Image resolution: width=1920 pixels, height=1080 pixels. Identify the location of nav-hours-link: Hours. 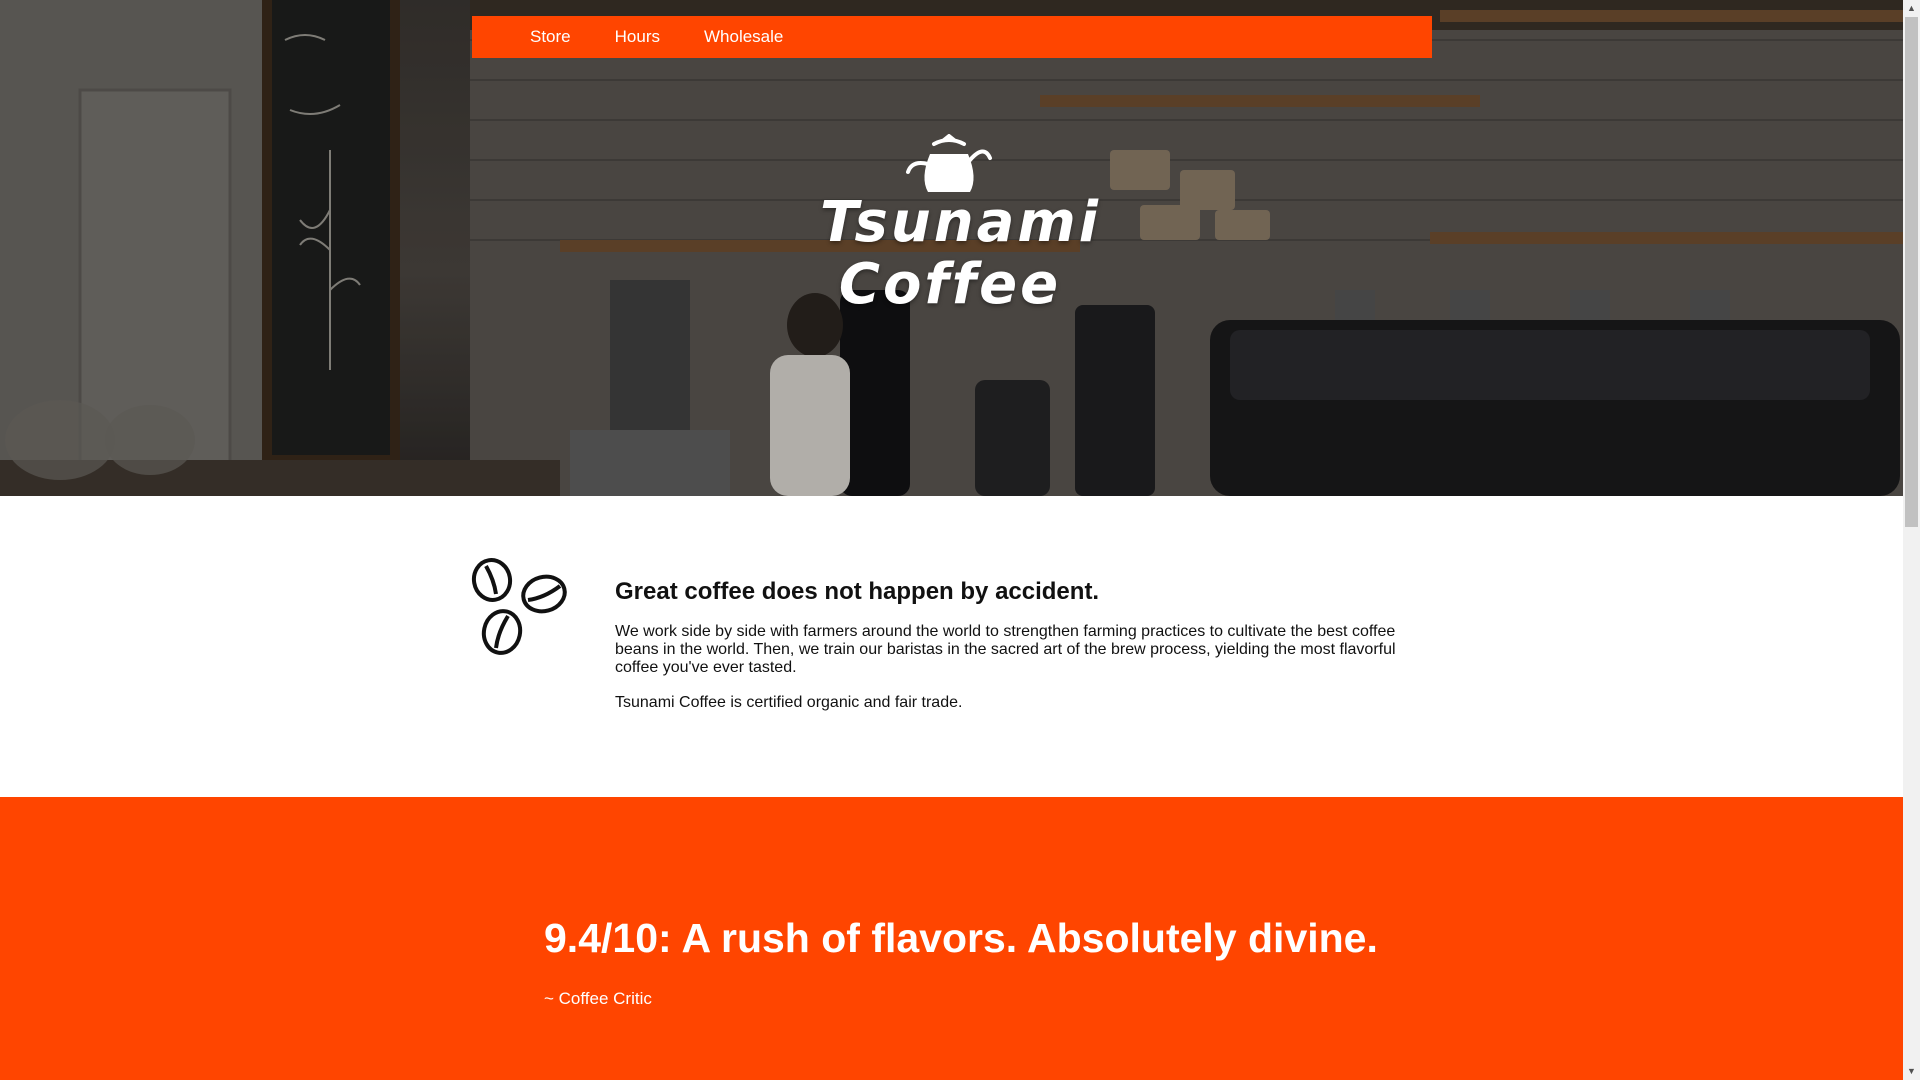
(637, 37).